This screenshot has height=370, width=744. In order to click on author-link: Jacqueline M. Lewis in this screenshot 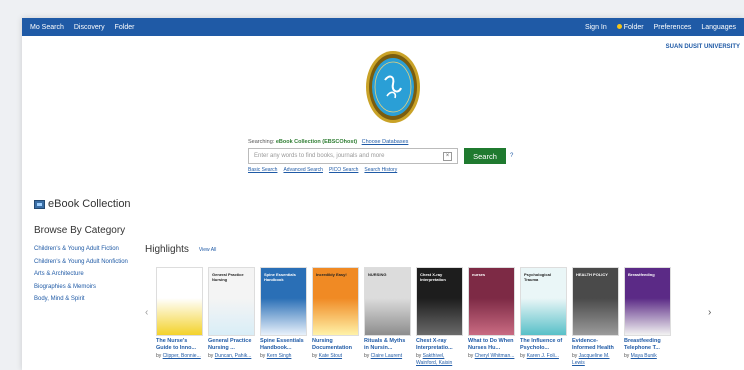, I will do `click(591, 359)`.